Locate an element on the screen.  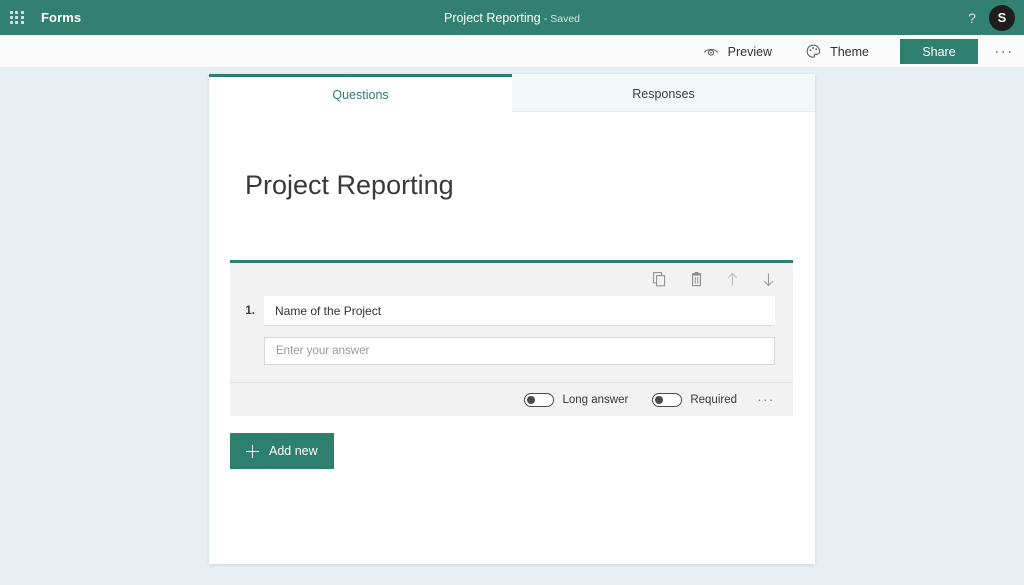
question-row: 1. Name of the Project is located at coordinates (511, 311).